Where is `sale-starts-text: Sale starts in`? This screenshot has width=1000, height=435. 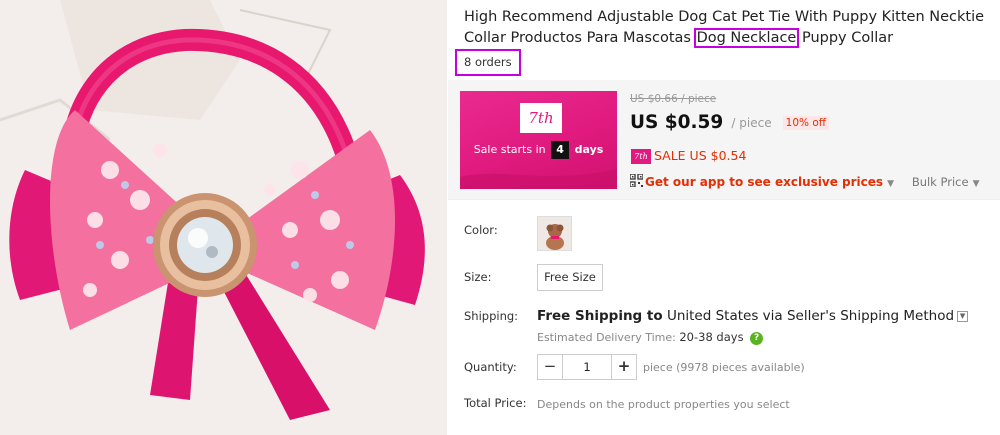
sale-starts-text: Sale starts in is located at coordinates (509, 149).